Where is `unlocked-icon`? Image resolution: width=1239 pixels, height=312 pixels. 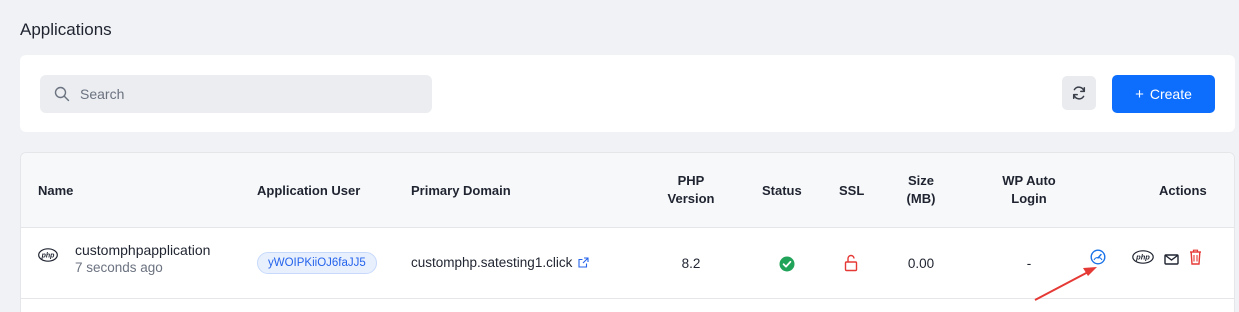
unlocked-icon is located at coordinates (851, 265).